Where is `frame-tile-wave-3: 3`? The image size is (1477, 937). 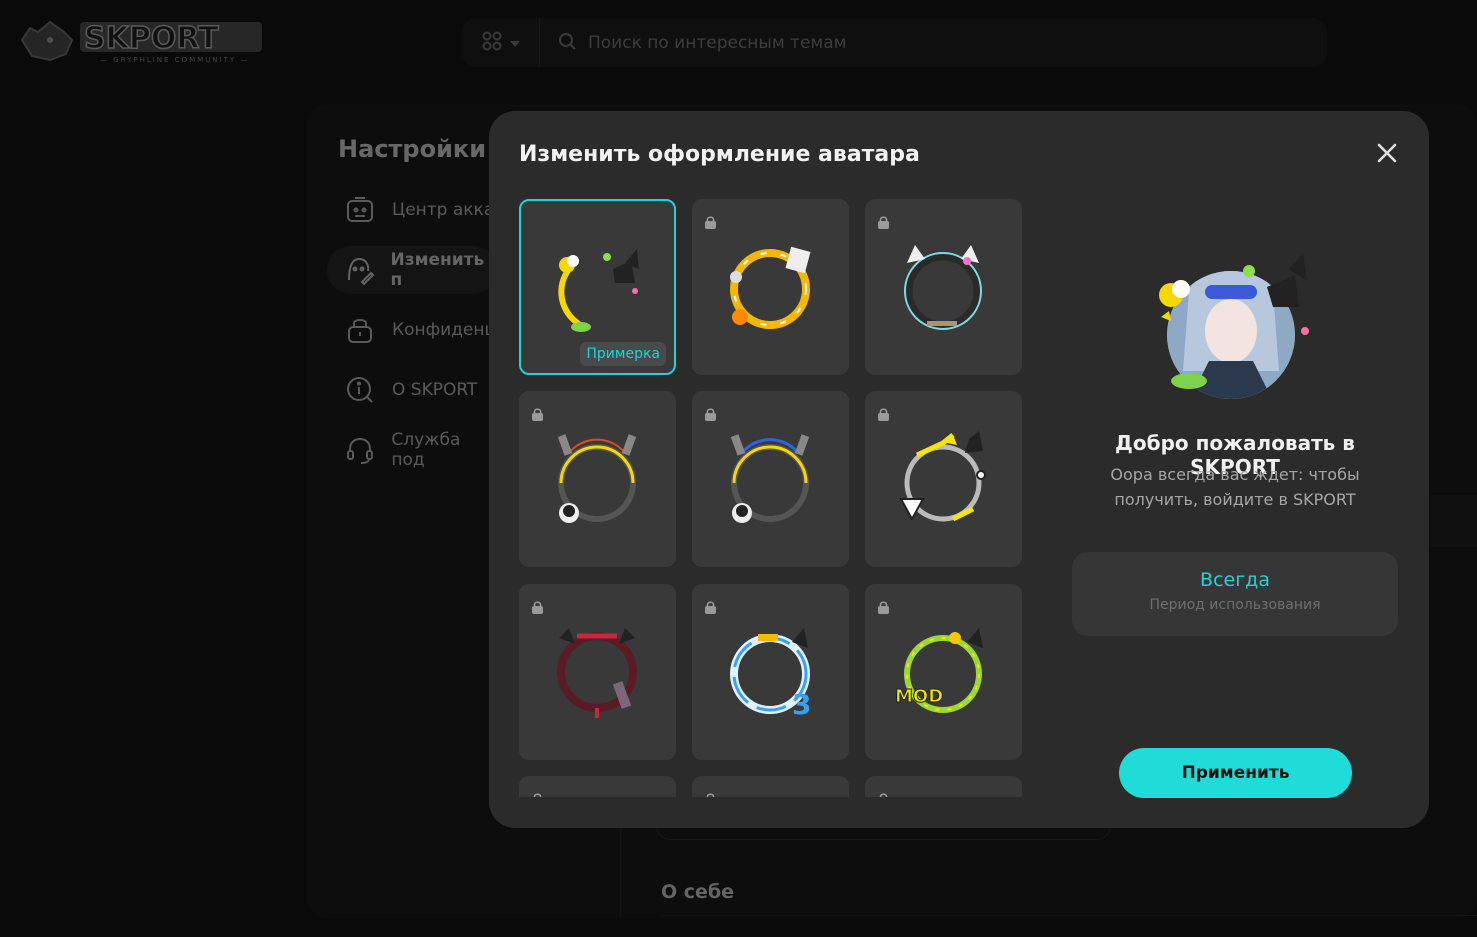
frame-tile-wave-3: 3 is located at coordinates (770, 672).